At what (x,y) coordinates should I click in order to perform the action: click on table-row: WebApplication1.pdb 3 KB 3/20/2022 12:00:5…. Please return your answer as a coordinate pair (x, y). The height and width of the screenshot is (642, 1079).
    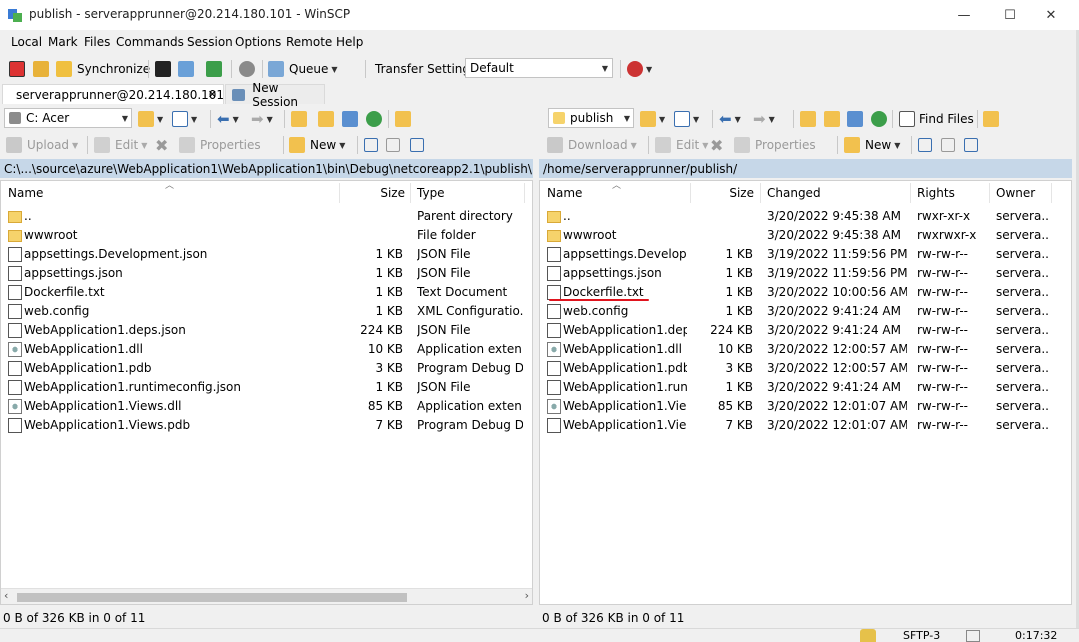
    Looking at the image, I should click on (805, 368).